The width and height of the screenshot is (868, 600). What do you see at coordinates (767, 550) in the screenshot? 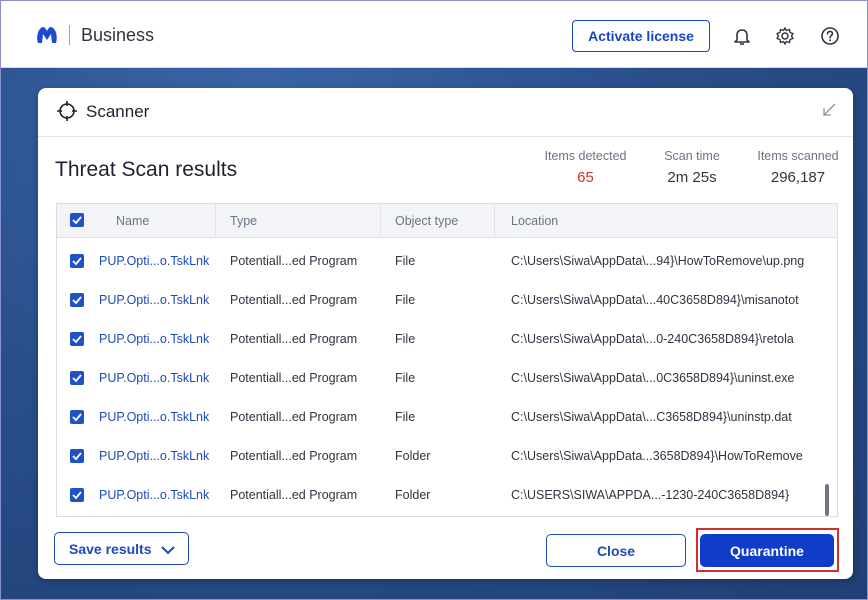
I see `quarantine-button: Quarantine` at bounding box center [767, 550].